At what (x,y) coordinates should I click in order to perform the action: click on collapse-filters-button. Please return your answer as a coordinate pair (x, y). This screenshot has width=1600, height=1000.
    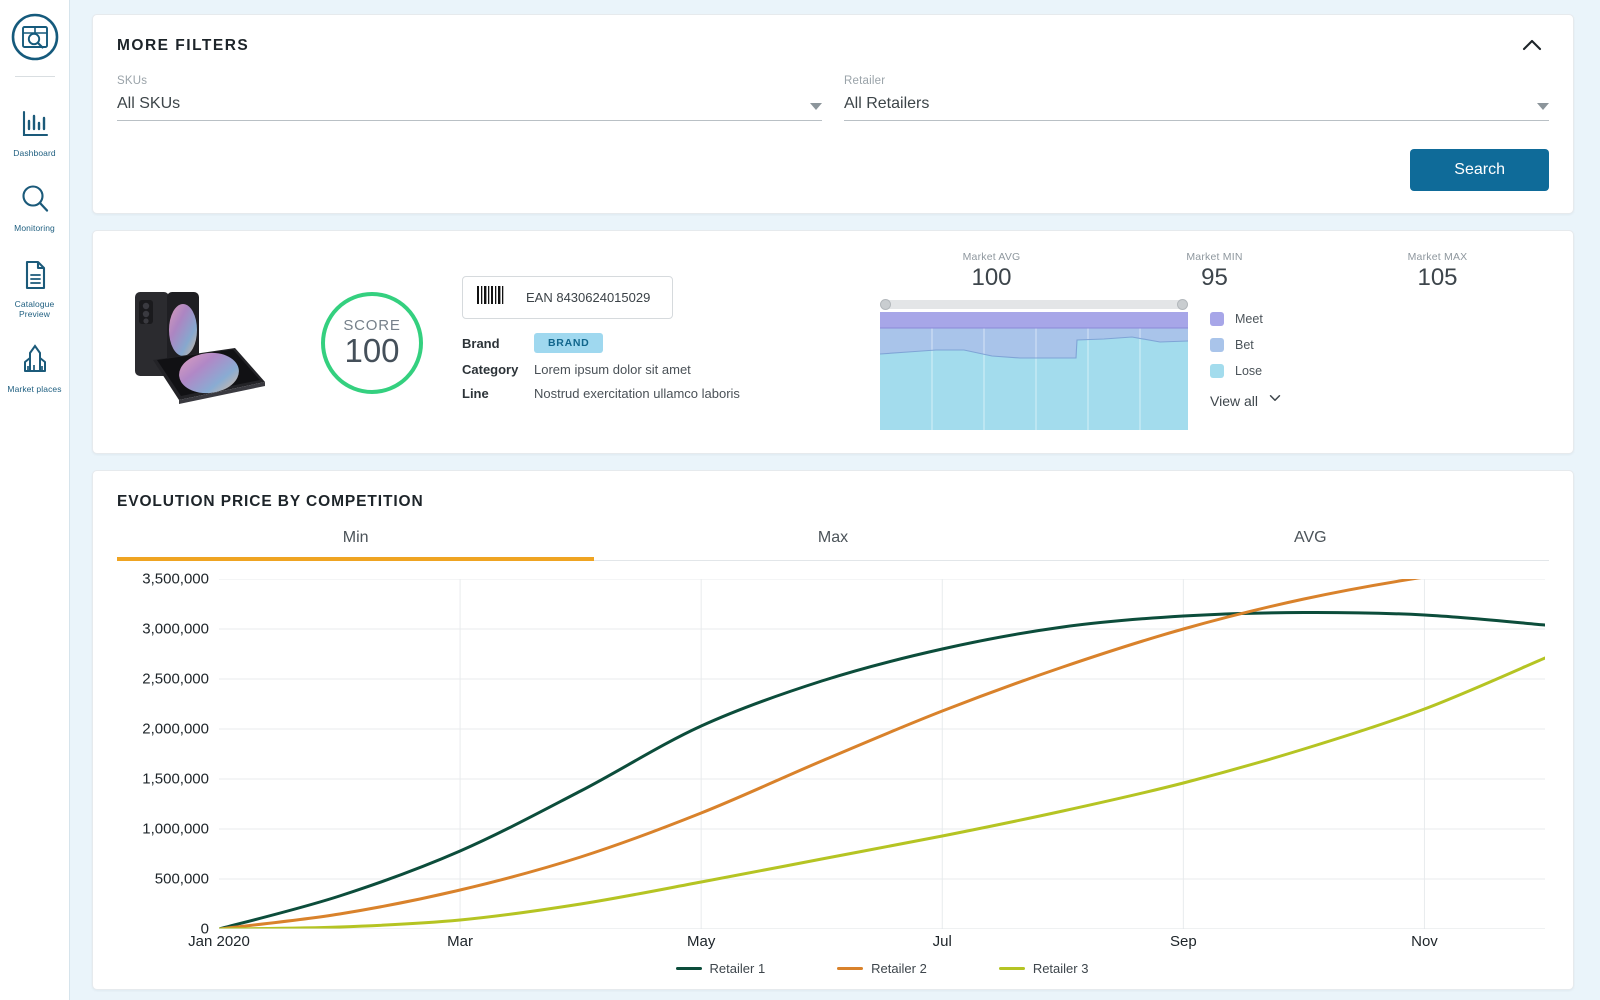
    Looking at the image, I should click on (1532, 48).